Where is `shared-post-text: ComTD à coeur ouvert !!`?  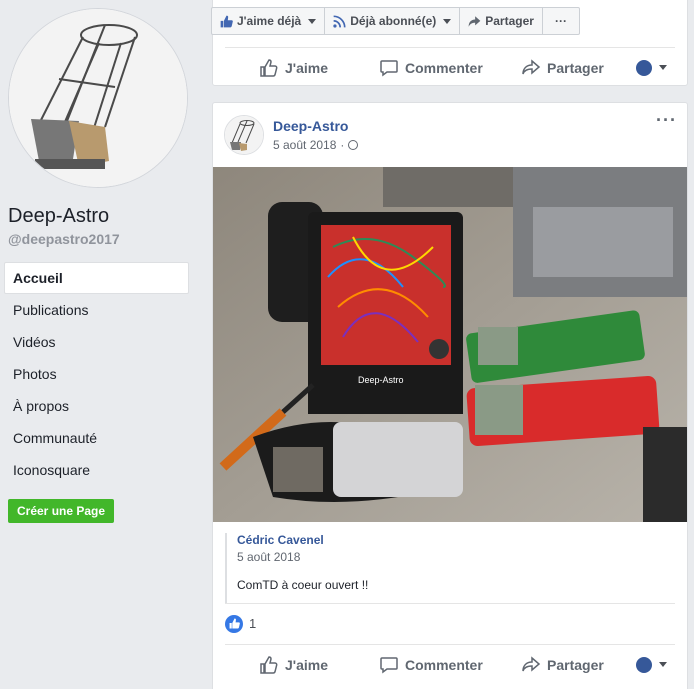
shared-post-text: ComTD à coeur ouvert !! is located at coordinates (303, 585).